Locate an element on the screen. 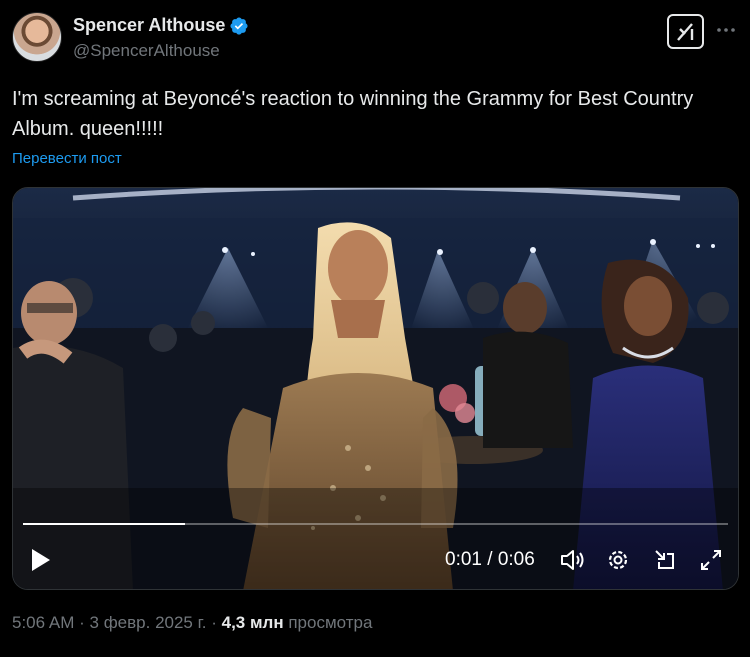 This screenshot has width=750, height=657. post-time: 5:06 AM is located at coordinates (43, 622).